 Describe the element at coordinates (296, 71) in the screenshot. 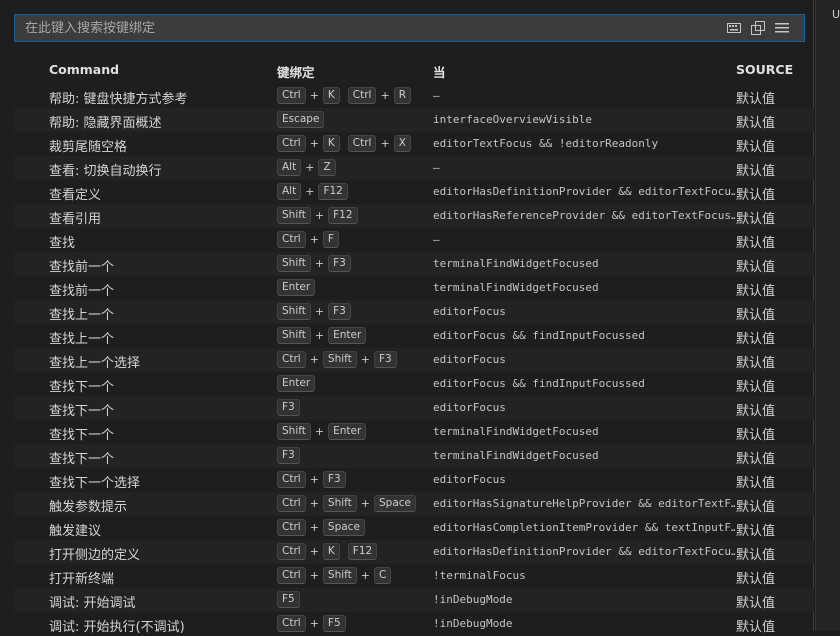

I see `column-header-keybinding: 键绑定` at that location.